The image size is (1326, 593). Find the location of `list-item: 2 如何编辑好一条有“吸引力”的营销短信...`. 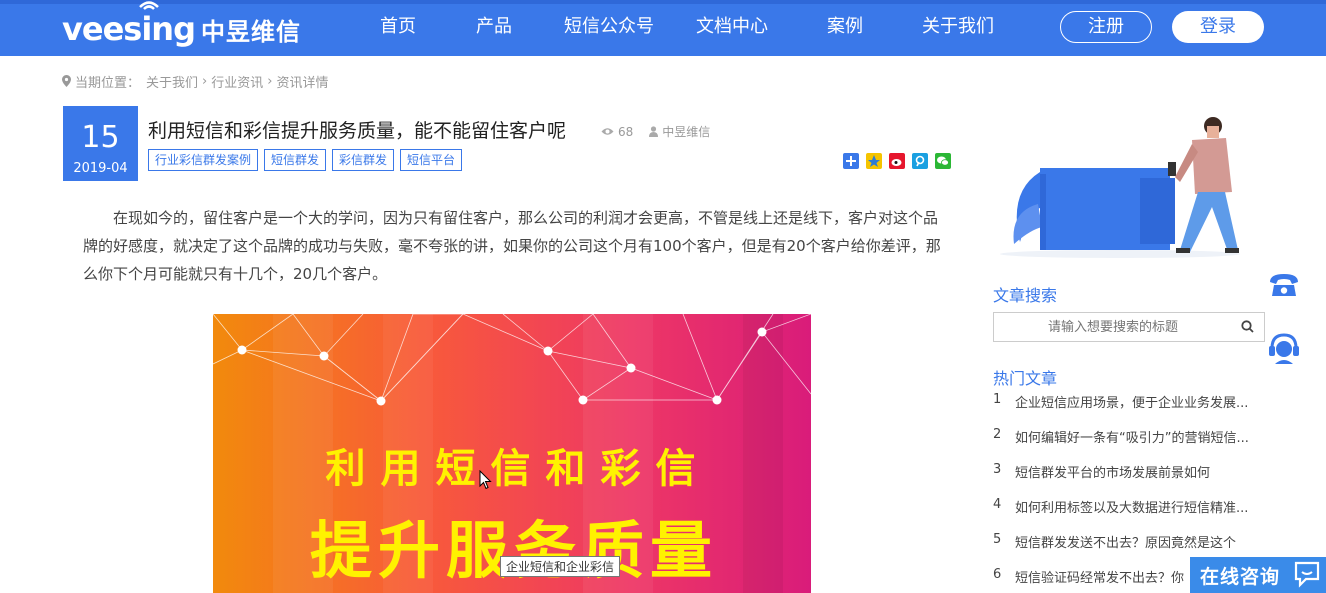

list-item: 2 如何编辑好一条有“吸引力”的营销短信... is located at coordinates (1133, 444).